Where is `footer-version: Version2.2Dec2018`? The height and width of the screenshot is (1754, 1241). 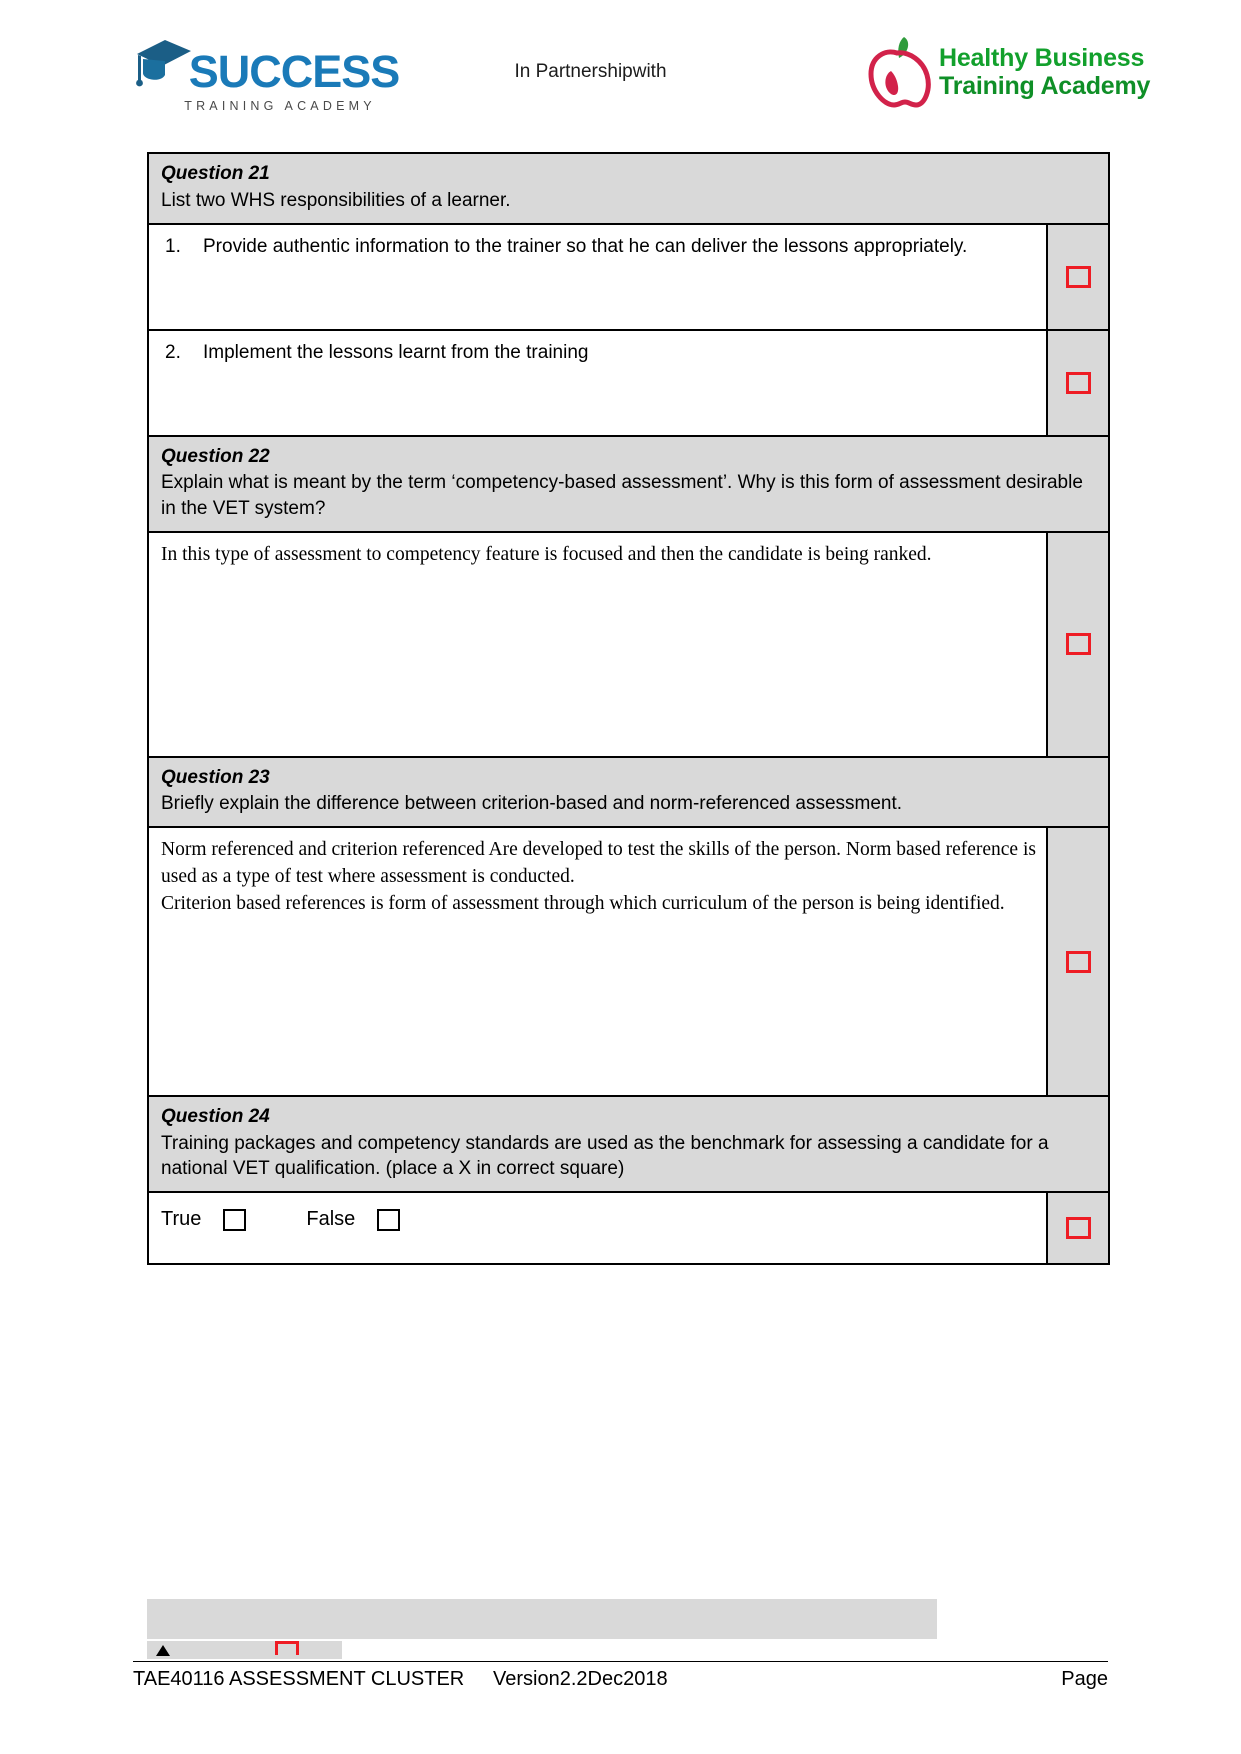 footer-version: Version2.2Dec2018 is located at coordinates (580, 1679).